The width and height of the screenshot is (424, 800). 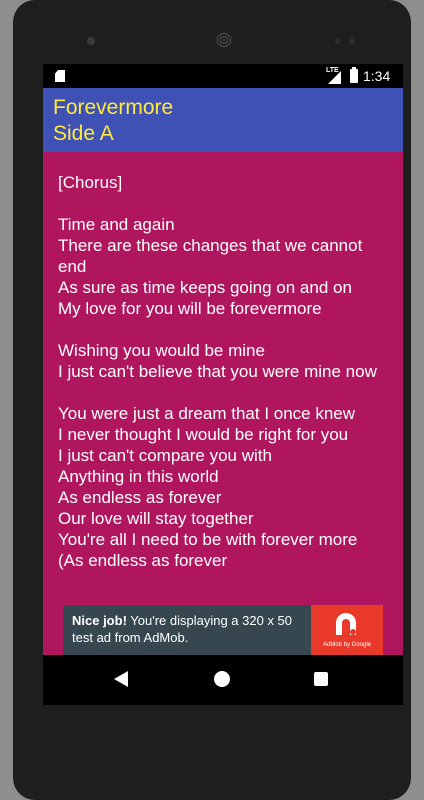 What do you see at coordinates (346, 624) in the screenshot?
I see `admob-logo-icon` at bounding box center [346, 624].